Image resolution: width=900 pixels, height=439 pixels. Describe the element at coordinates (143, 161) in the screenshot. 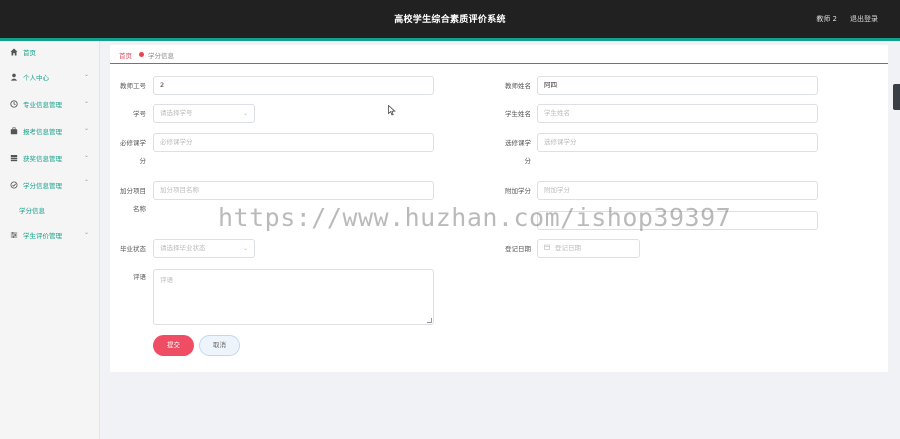

I see `required-credit-label-cont: 分` at that location.